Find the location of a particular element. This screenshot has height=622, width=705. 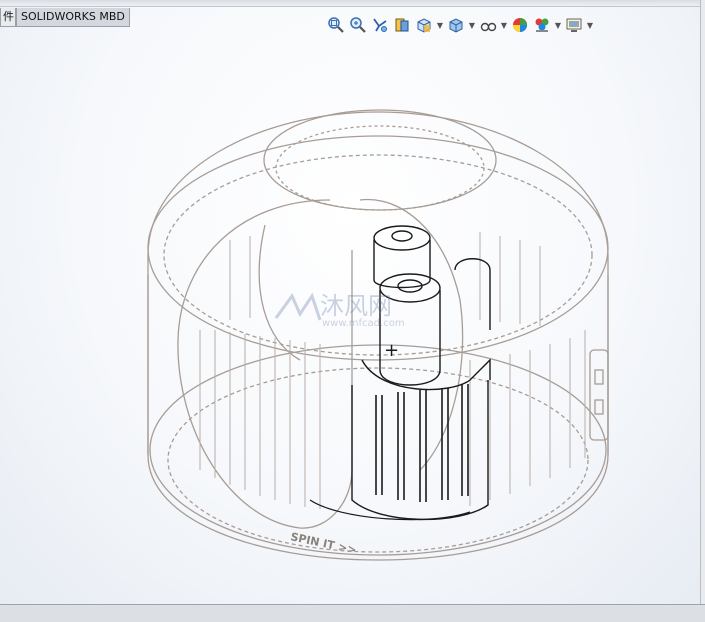

watermark: 沐风网 www.mfcad.com is located at coordinates (339, 310).